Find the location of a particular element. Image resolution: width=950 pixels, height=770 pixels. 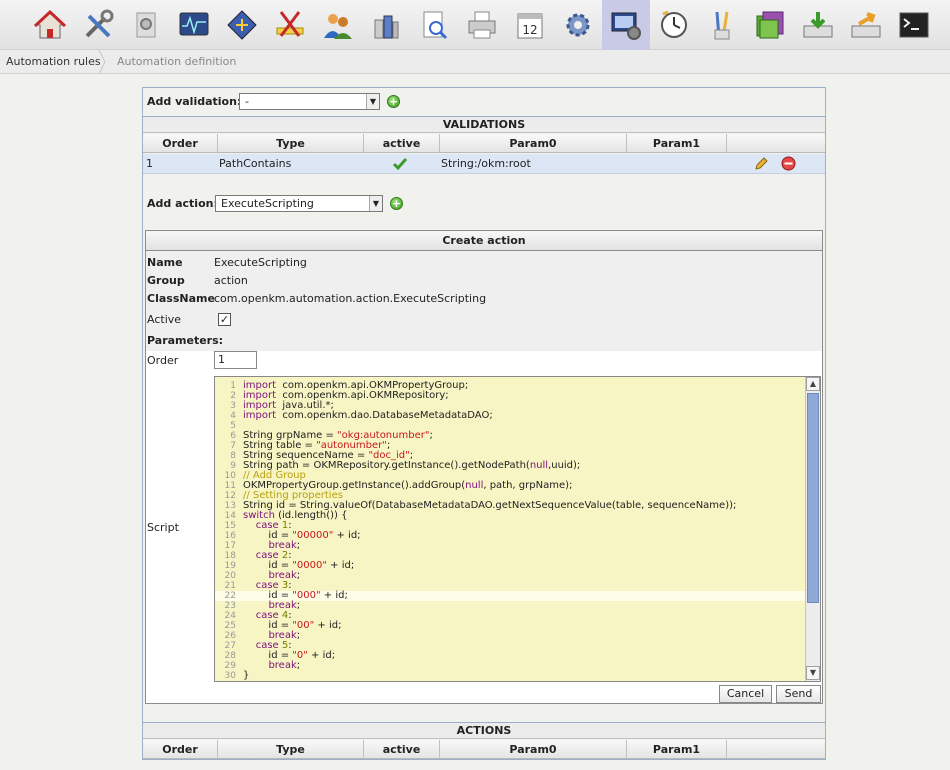

line-number: 26 is located at coordinates (230, 636).